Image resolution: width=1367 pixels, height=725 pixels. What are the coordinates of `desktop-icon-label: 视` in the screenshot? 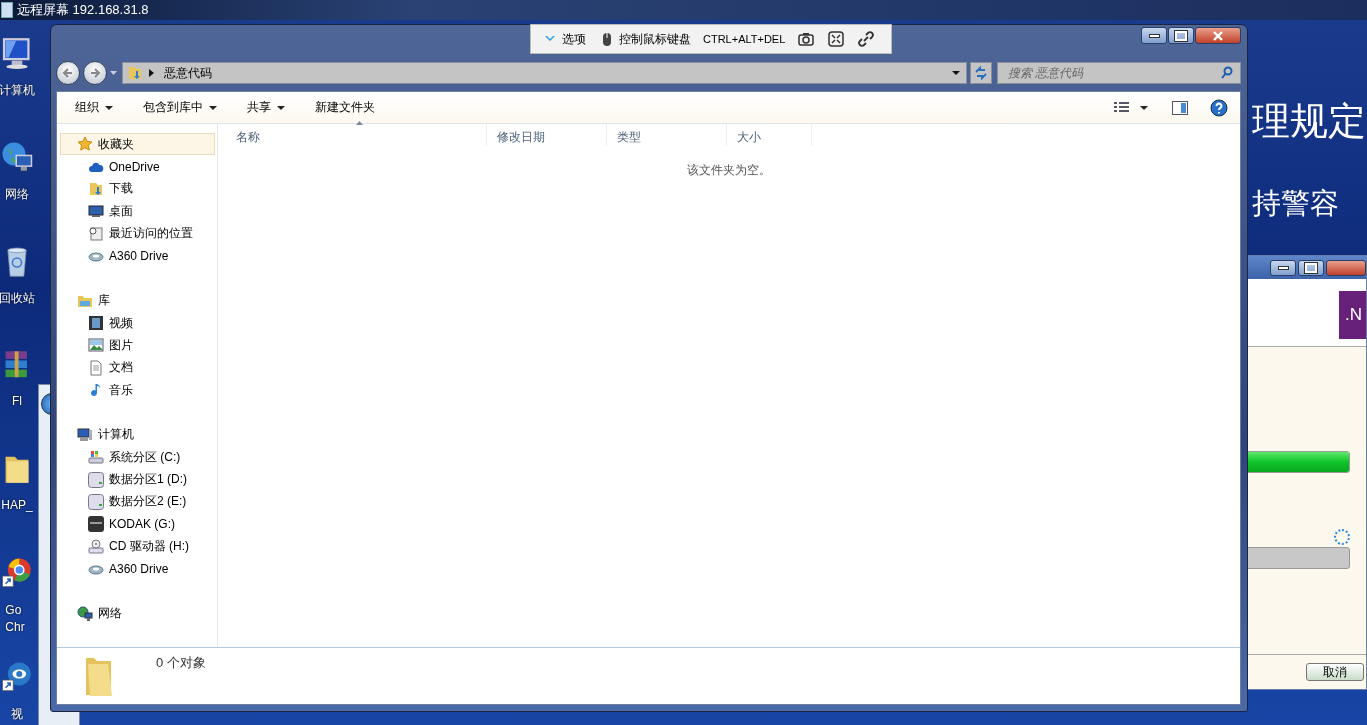 It's located at (17, 714).